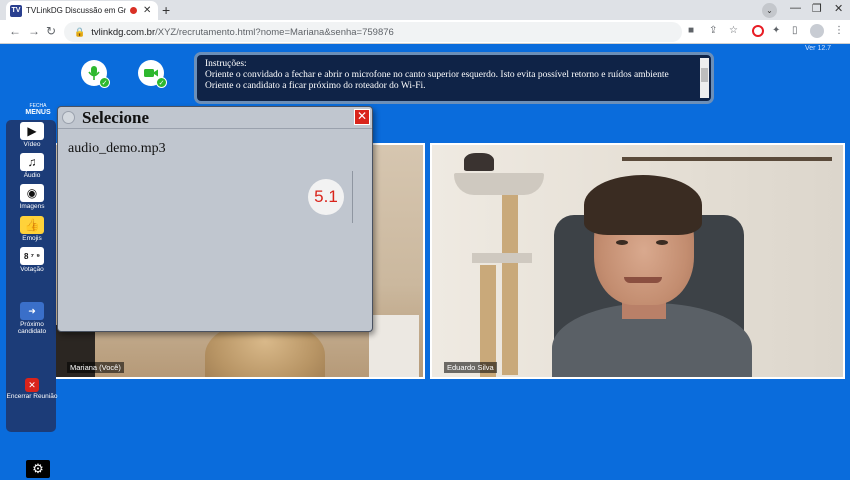 This screenshot has width=850, height=480. Describe the element at coordinates (133, 10) in the screenshot. I see `recording-indicator-icon` at that location.